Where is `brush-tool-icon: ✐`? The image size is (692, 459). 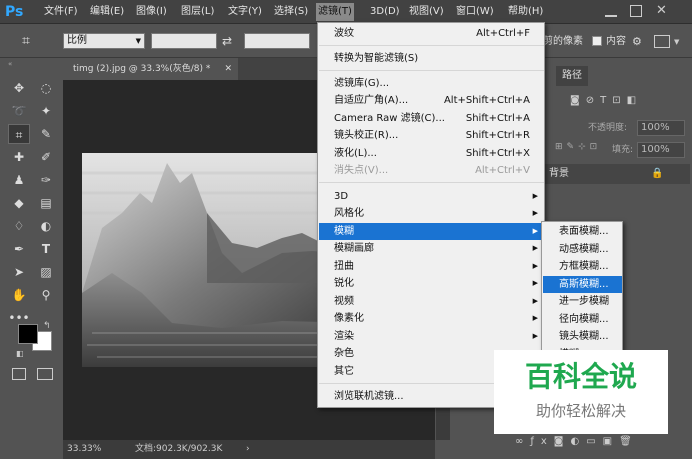
brush-tool-icon: ✐ is located at coordinates (46, 157).